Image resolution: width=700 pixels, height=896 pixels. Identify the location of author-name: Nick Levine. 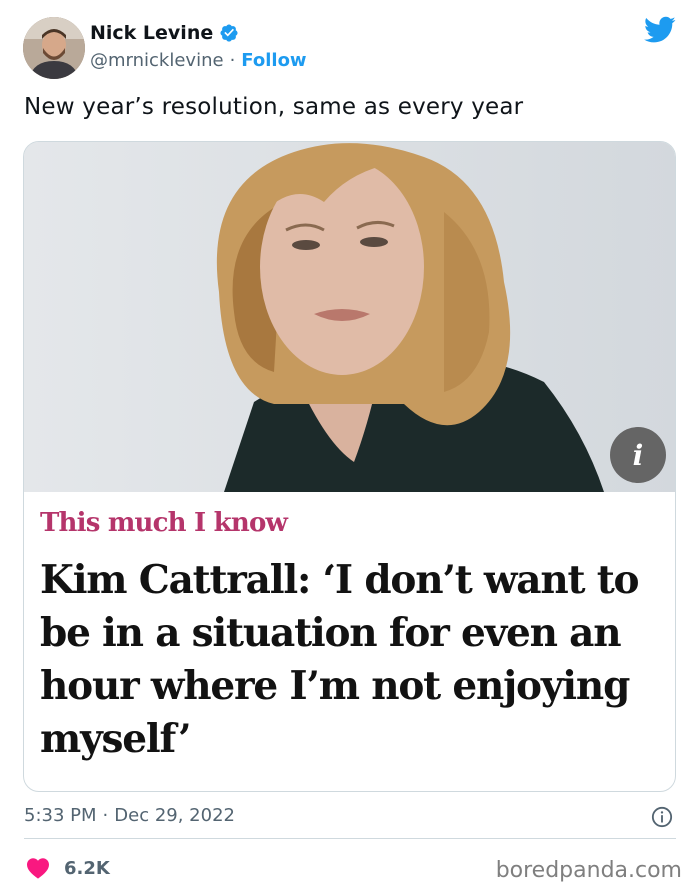
(151, 33).